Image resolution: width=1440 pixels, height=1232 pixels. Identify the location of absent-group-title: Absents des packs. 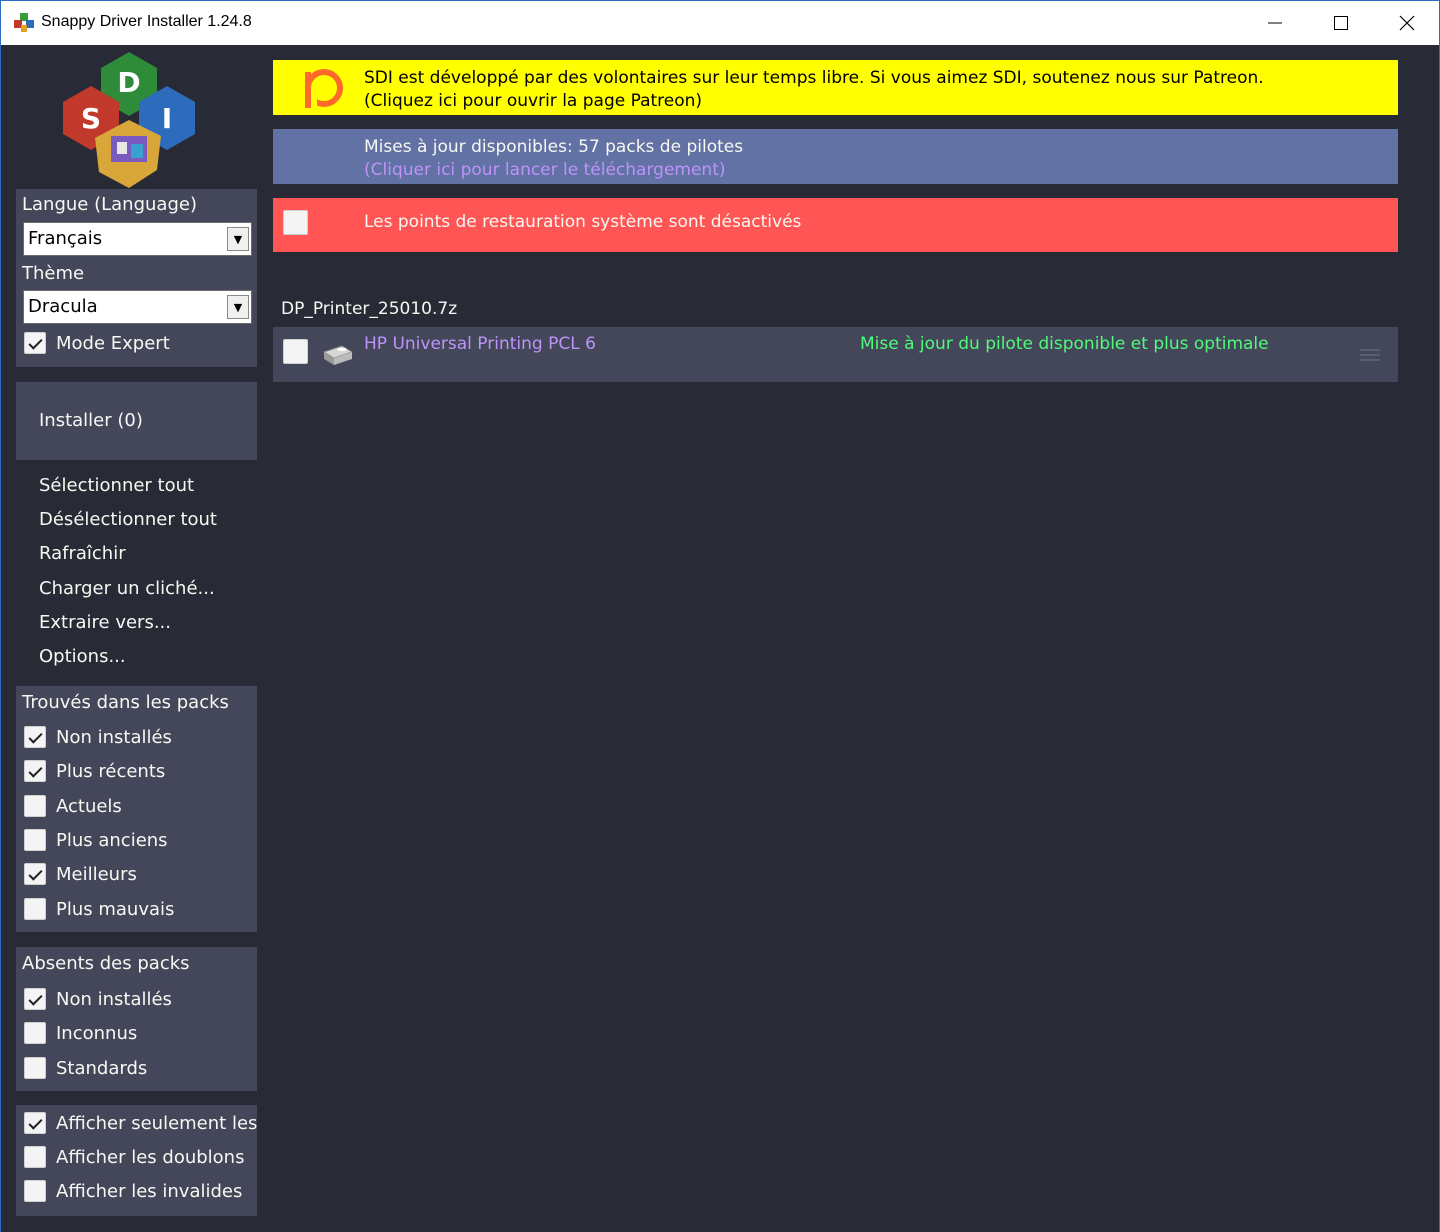
(106, 963).